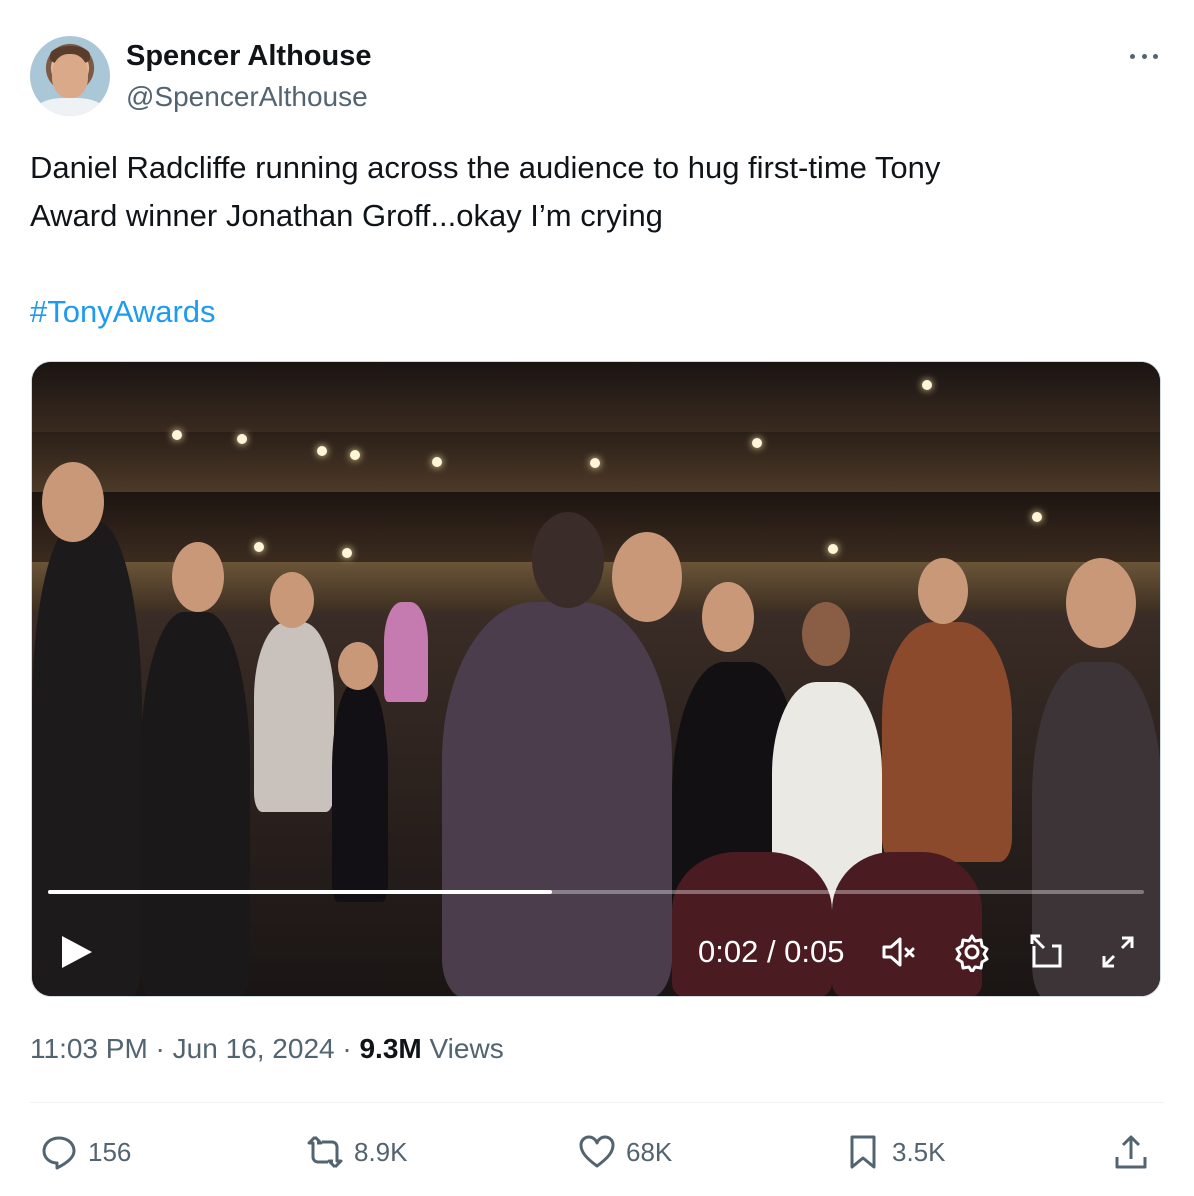 The image size is (1194, 1196). I want to click on share-icon, so click(1131, 1152).